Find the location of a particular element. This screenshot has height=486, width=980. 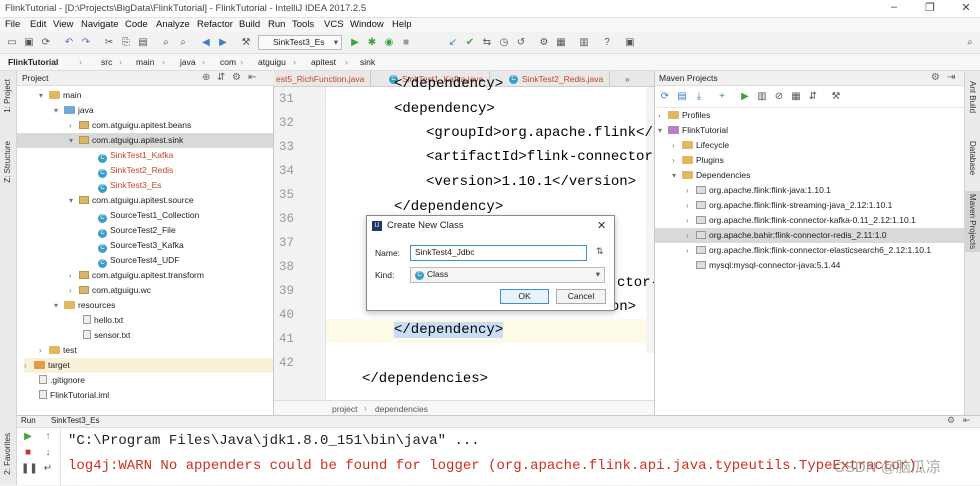

maven-node: › Profiles is located at coordinates (684, 115).